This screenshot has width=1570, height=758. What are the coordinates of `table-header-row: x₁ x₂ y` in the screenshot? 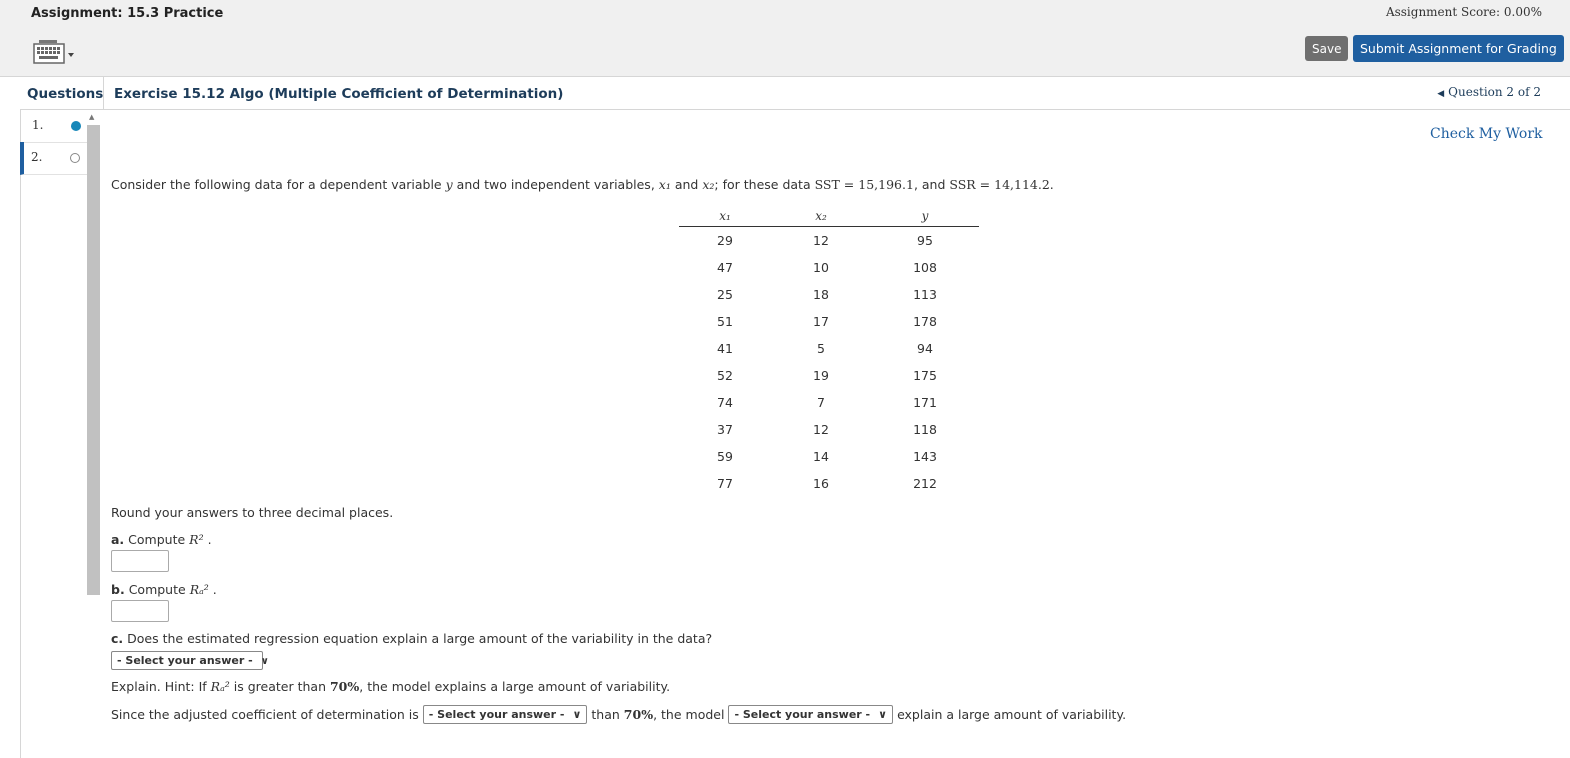 It's located at (829, 216).